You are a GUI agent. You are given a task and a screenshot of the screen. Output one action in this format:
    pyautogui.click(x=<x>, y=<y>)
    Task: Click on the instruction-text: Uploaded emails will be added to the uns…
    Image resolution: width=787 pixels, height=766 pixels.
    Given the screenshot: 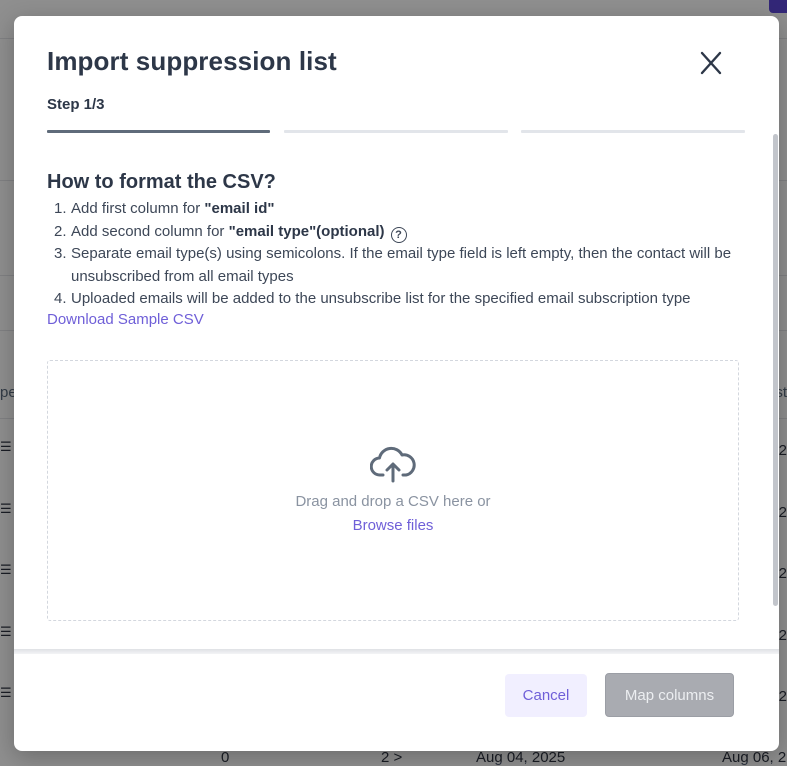 What is the action you would take?
    pyautogui.click(x=381, y=298)
    